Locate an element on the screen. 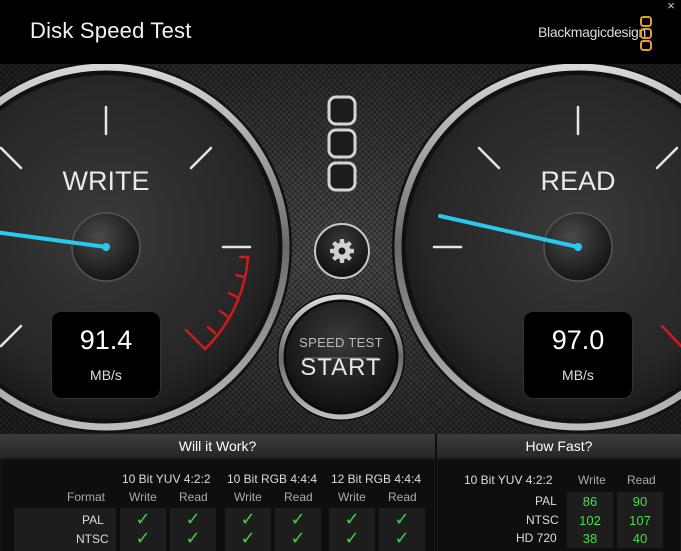 Image resolution: width=681 pixels, height=551 pixels. write-readout: 91.4 MB/s is located at coordinates (106, 355).